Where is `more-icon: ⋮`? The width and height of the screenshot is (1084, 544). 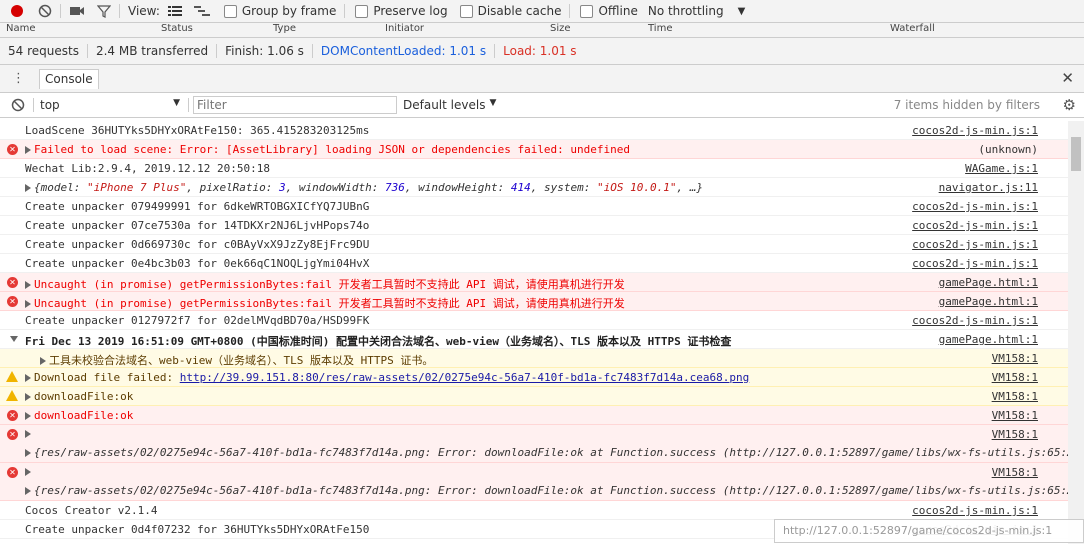
more-icon: ⋮ is located at coordinates (18, 78).